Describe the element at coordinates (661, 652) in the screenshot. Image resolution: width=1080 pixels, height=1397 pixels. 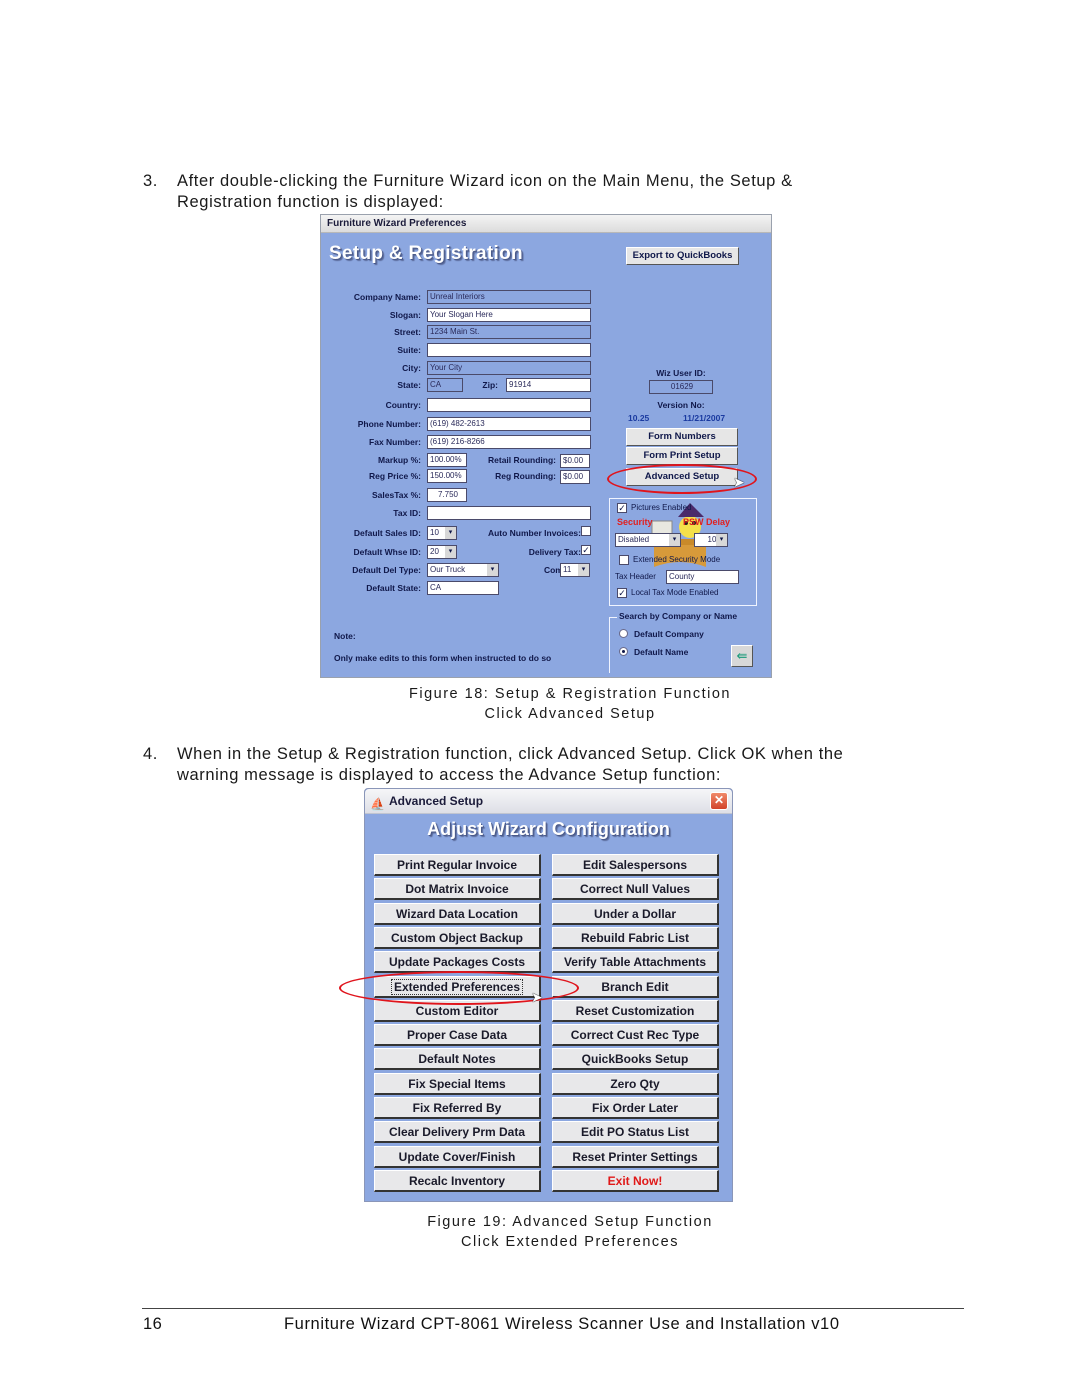
I see `default-name-label: Default Name` at that location.